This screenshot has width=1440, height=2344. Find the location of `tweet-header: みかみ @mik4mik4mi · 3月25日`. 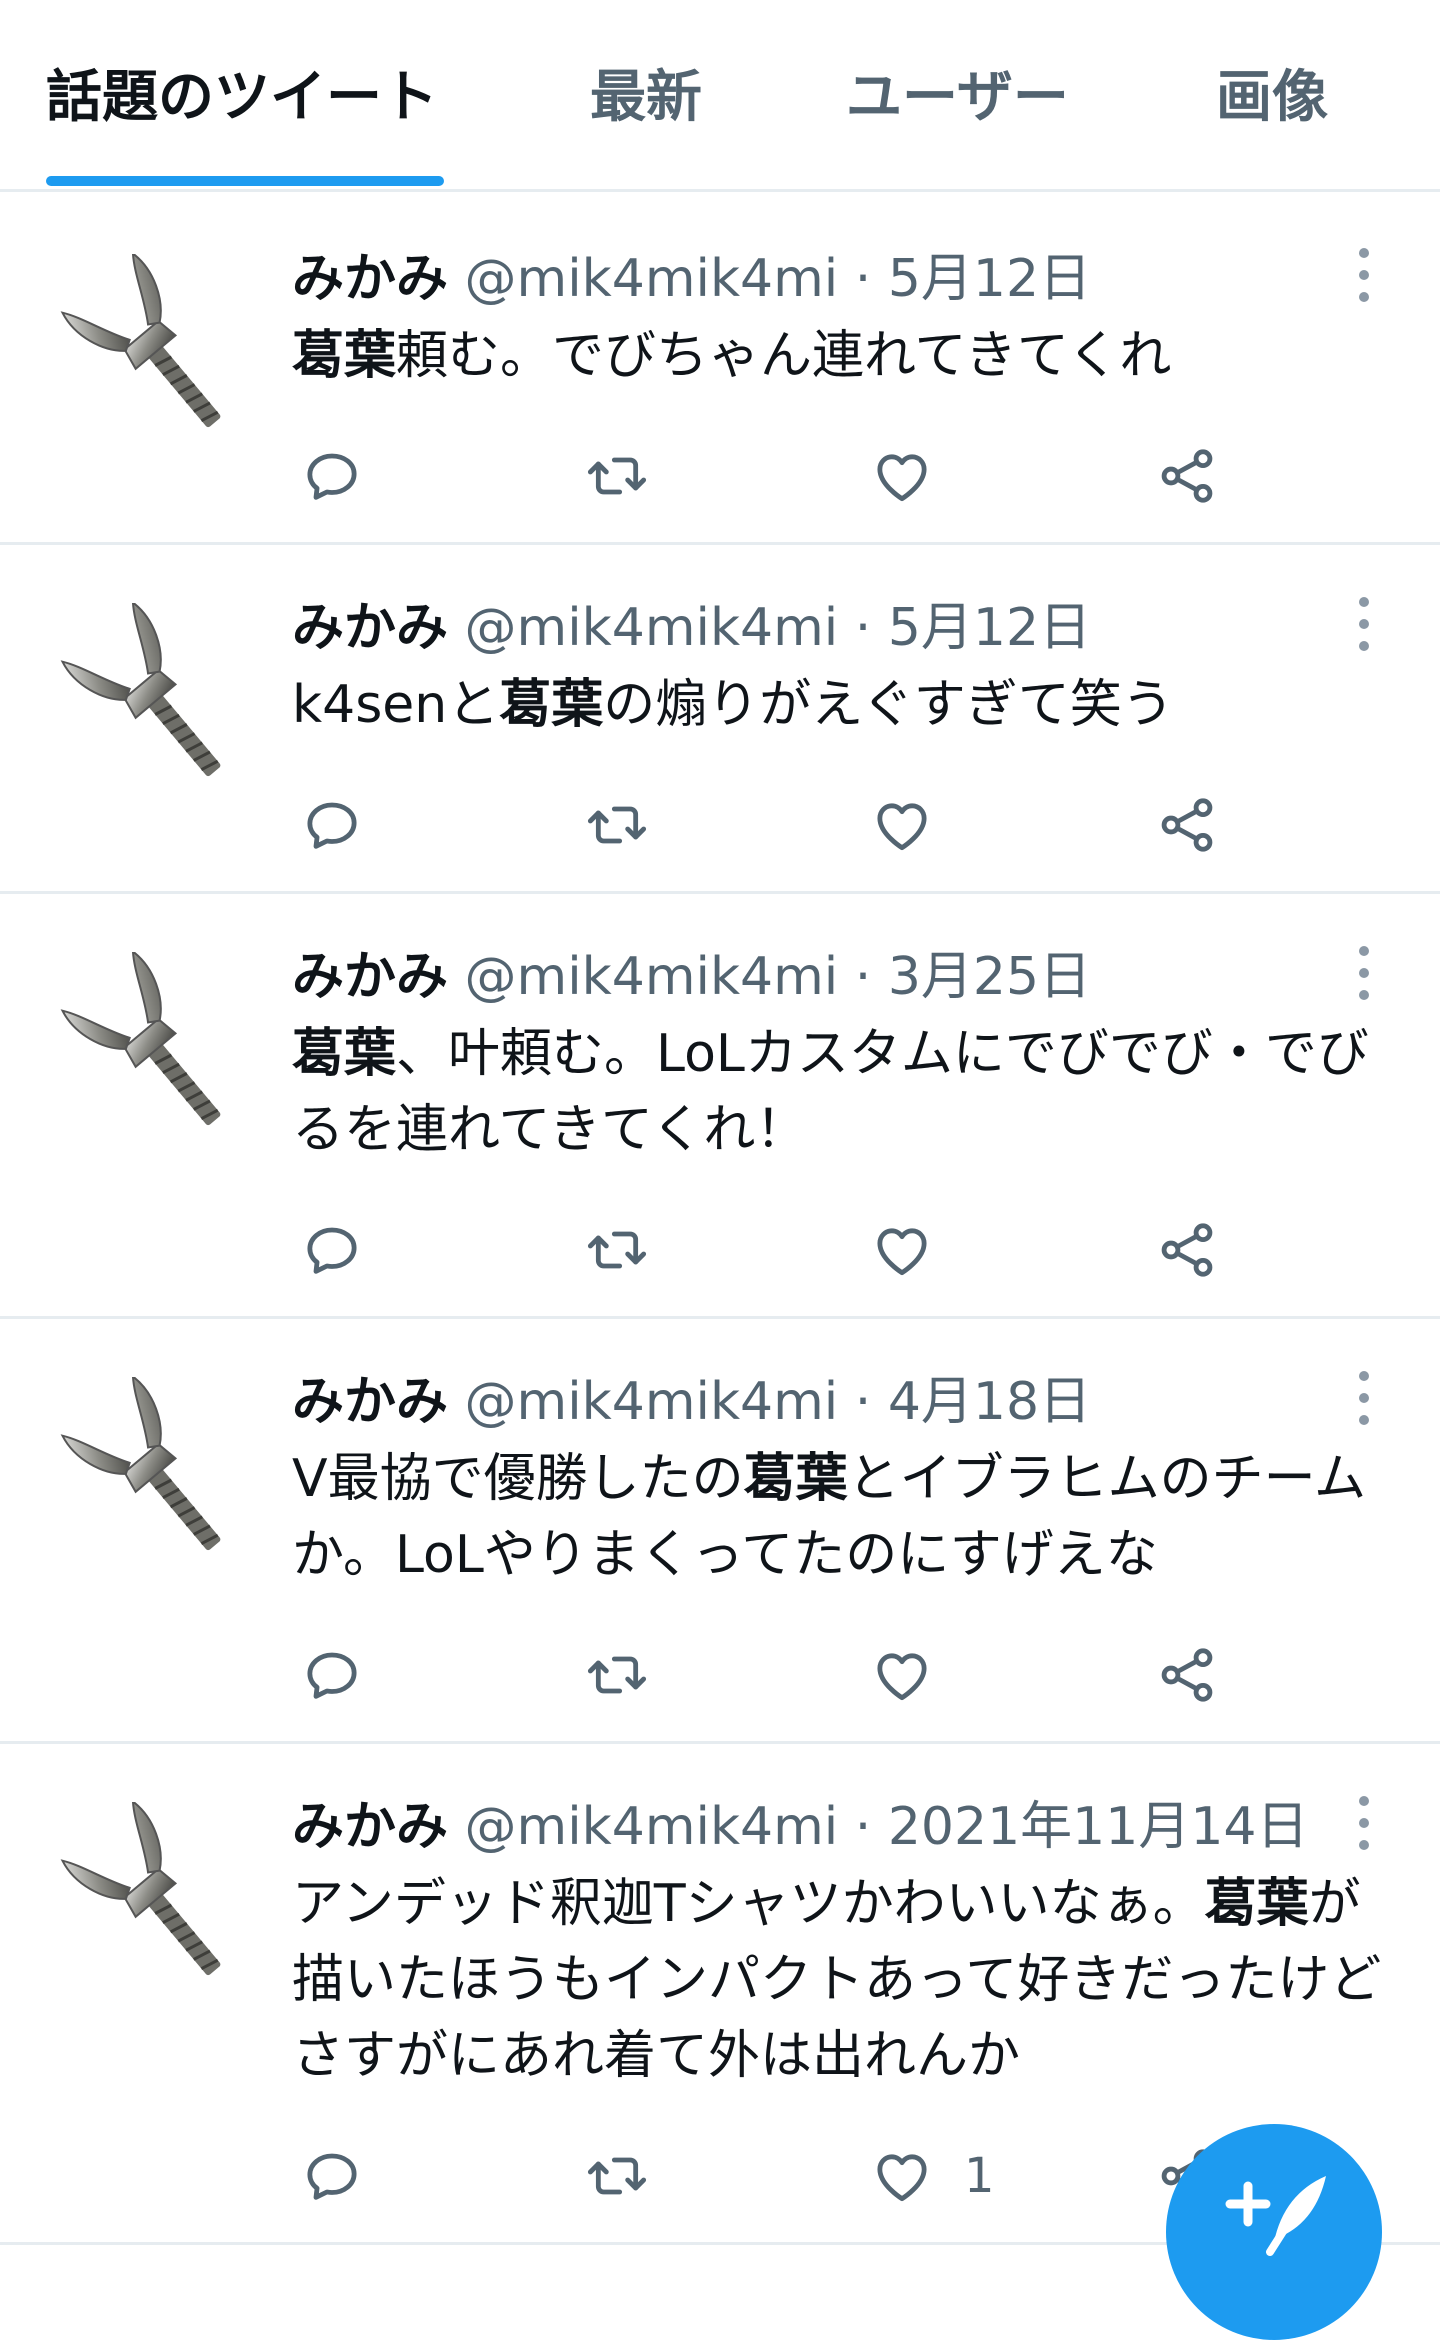

tweet-header: みかみ @mik4mik4mi · 3月25日 is located at coordinates (691, 977).